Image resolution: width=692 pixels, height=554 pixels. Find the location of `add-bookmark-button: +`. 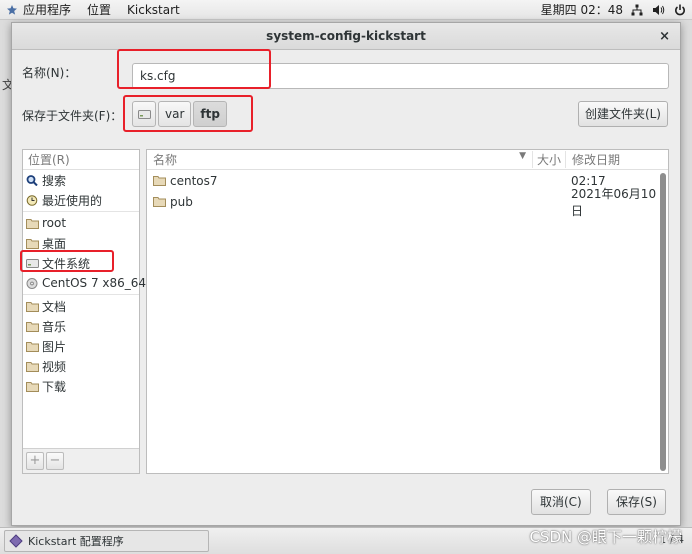

add-bookmark-button: + is located at coordinates (35, 461).